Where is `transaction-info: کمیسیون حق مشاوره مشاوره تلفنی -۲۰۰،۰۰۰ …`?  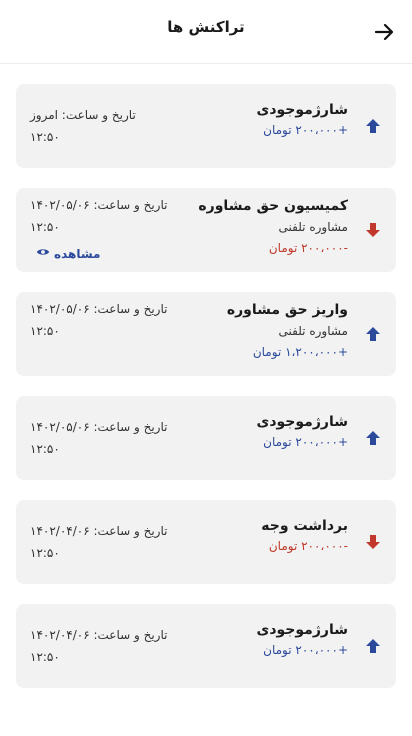 transaction-info: کمیسیون حق مشاوره مشاوره تلفنی -۲۰۰،۰۰۰ … is located at coordinates (273, 227).